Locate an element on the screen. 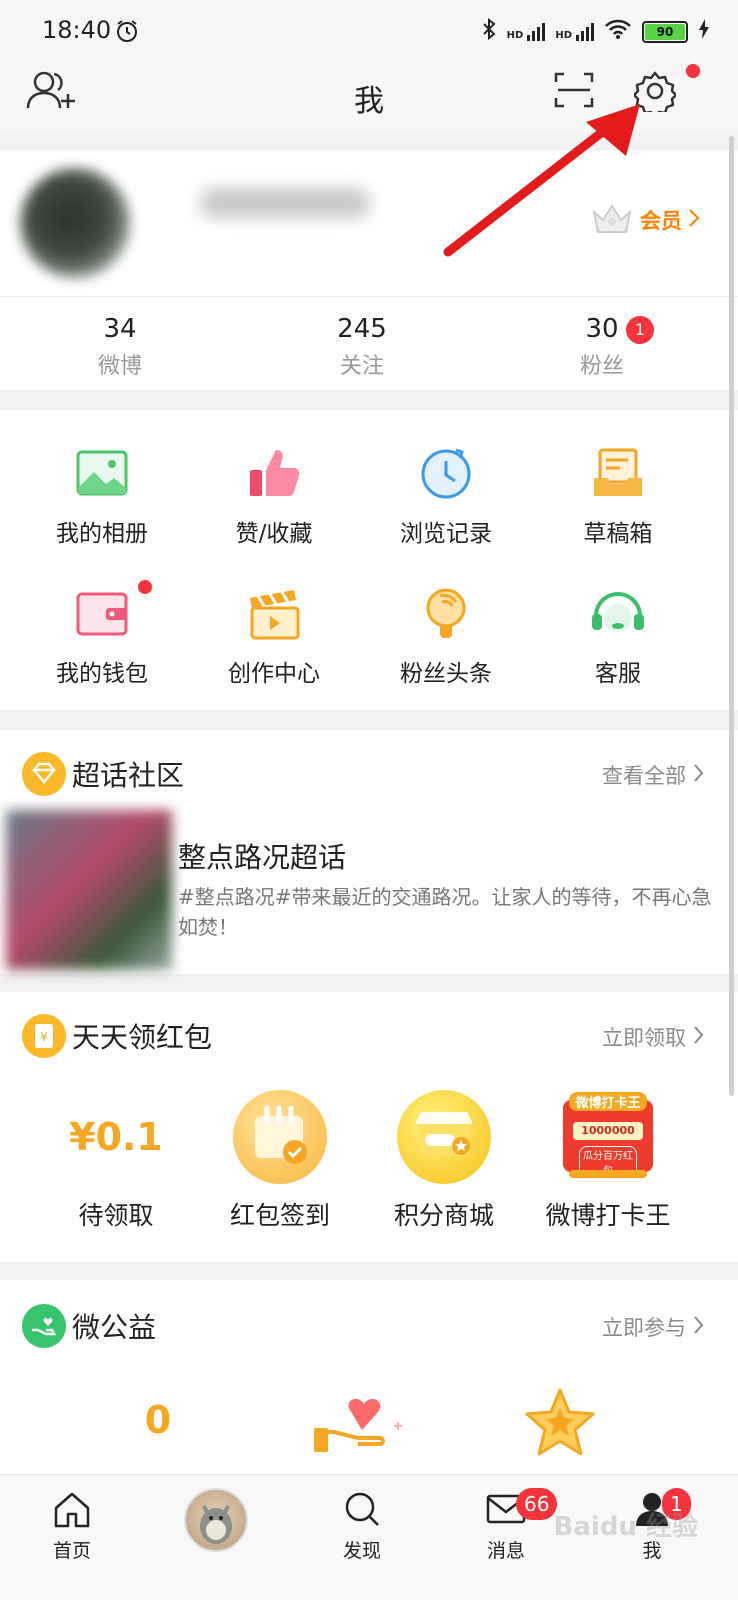 The image size is (738, 1600). redpacket-amount: ¥0.1 is located at coordinates (116, 1137).